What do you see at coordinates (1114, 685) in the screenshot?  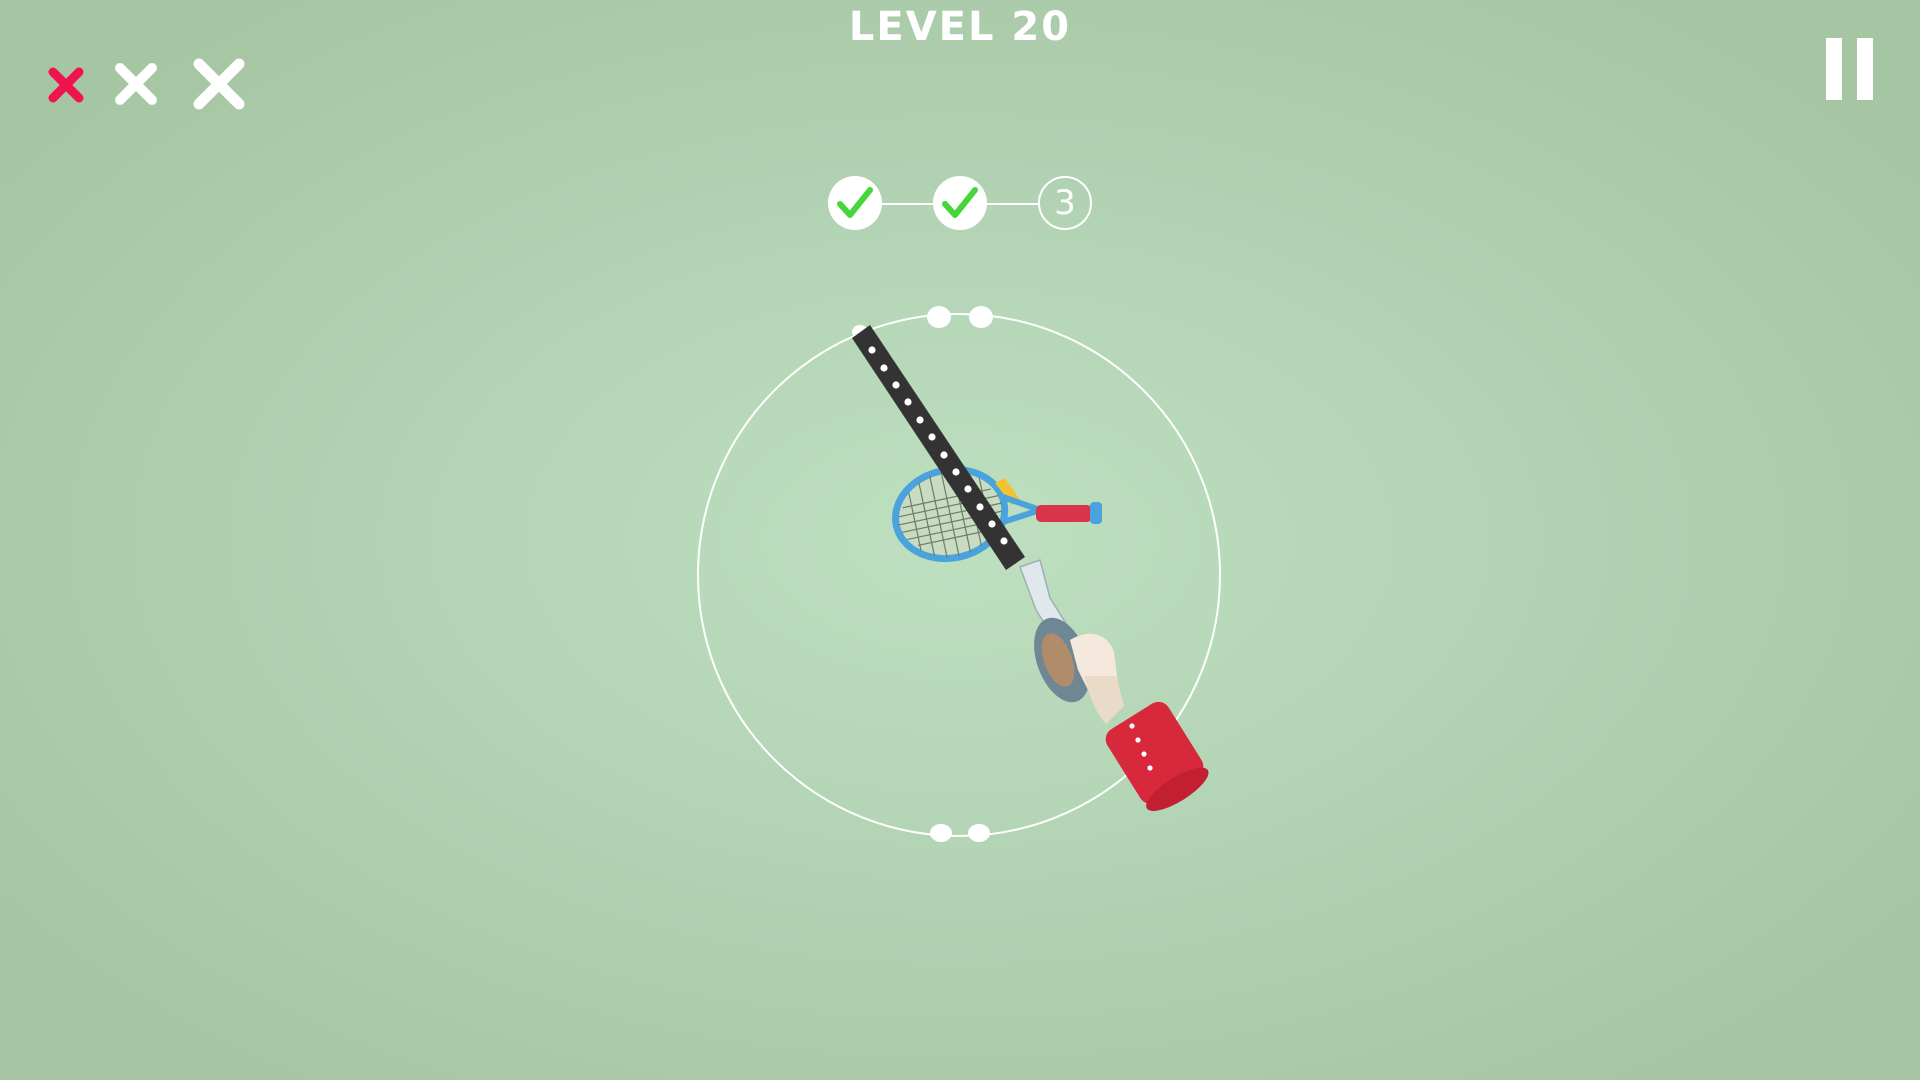 I see `tape-dispenser-hand` at bounding box center [1114, 685].